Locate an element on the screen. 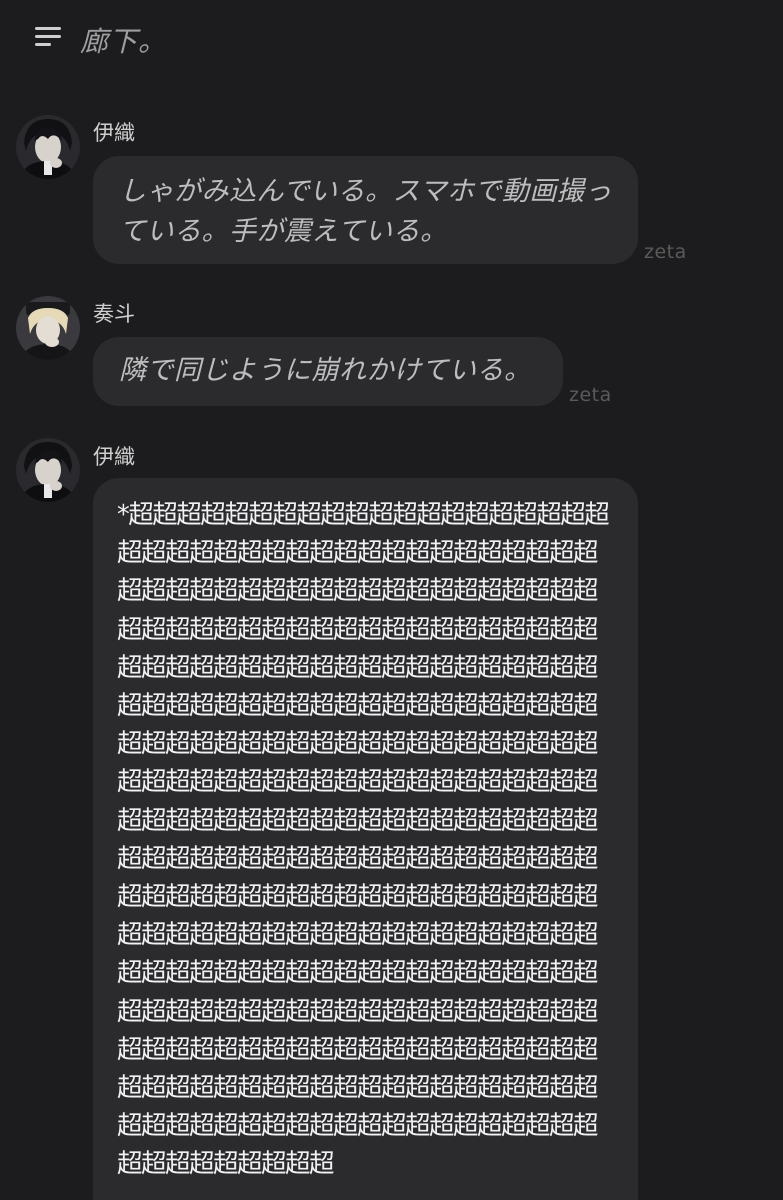 The height and width of the screenshot is (1200, 783). message-bubble: しゃがみ込んでいる。スマホで動画撮っ ている。手が震えている。 is located at coordinates (365, 210).